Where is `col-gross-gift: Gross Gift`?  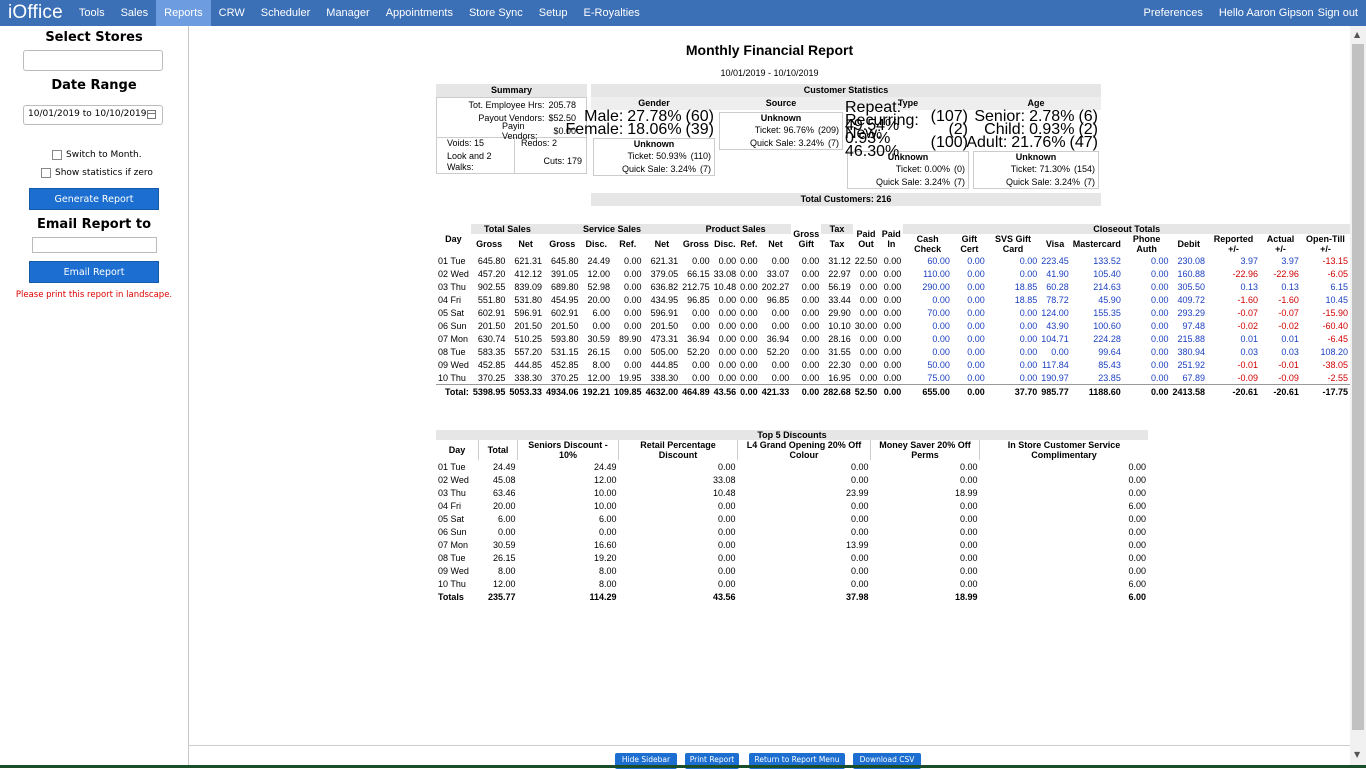
col-gross-gift: Gross Gift is located at coordinates (806, 239).